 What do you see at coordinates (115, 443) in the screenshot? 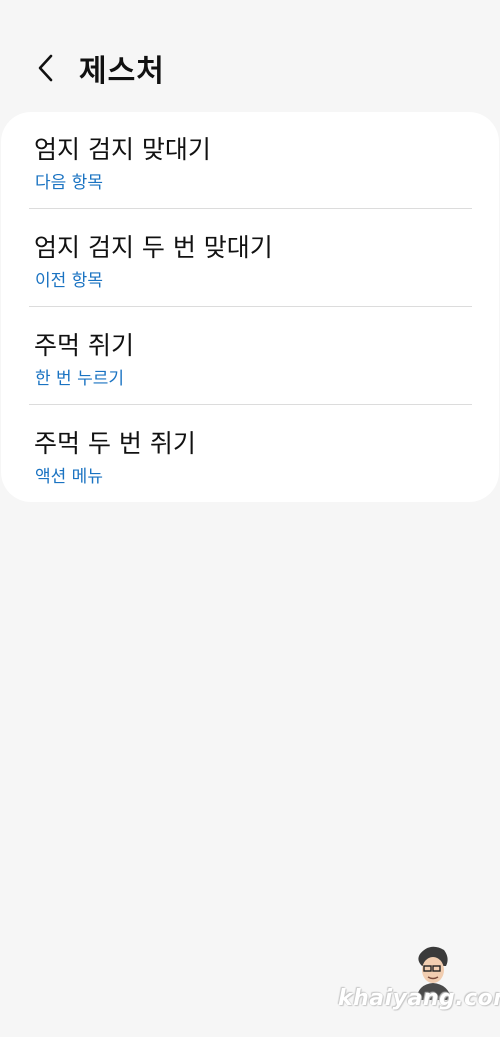
I see `gesture-title: 주먹 두 번 쥐기` at bounding box center [115, 443].